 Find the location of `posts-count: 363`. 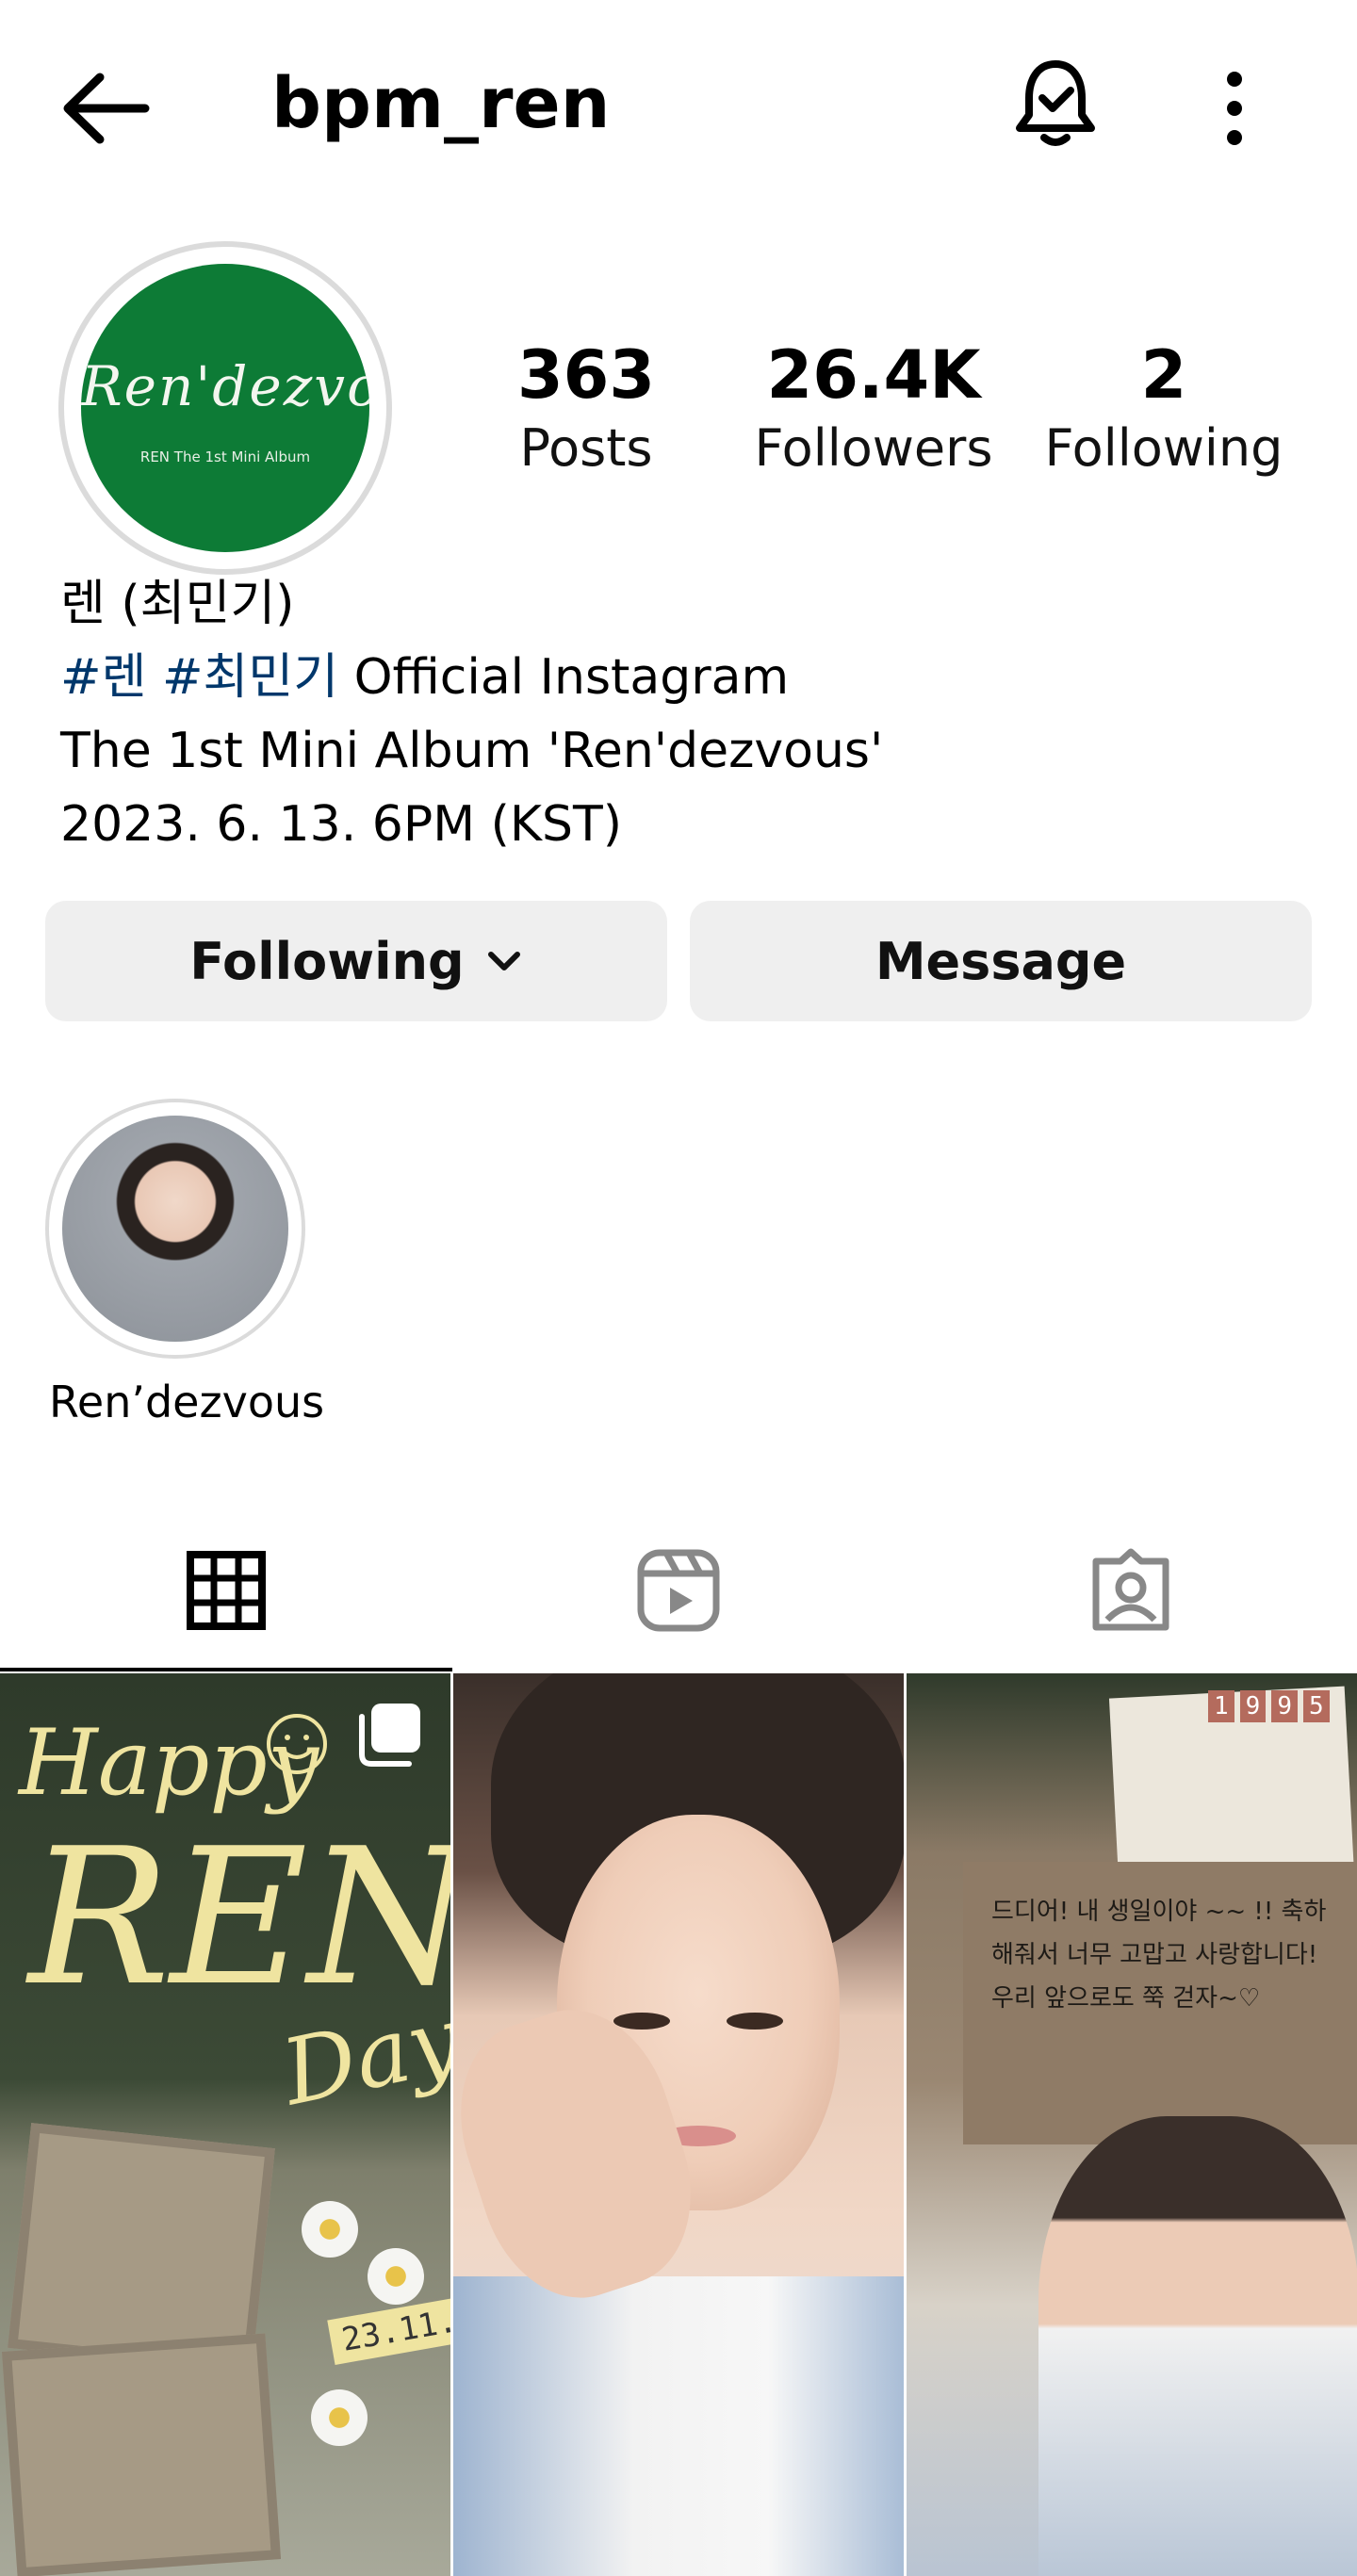

posts-count: 363 is located at coordinates (586, 375).